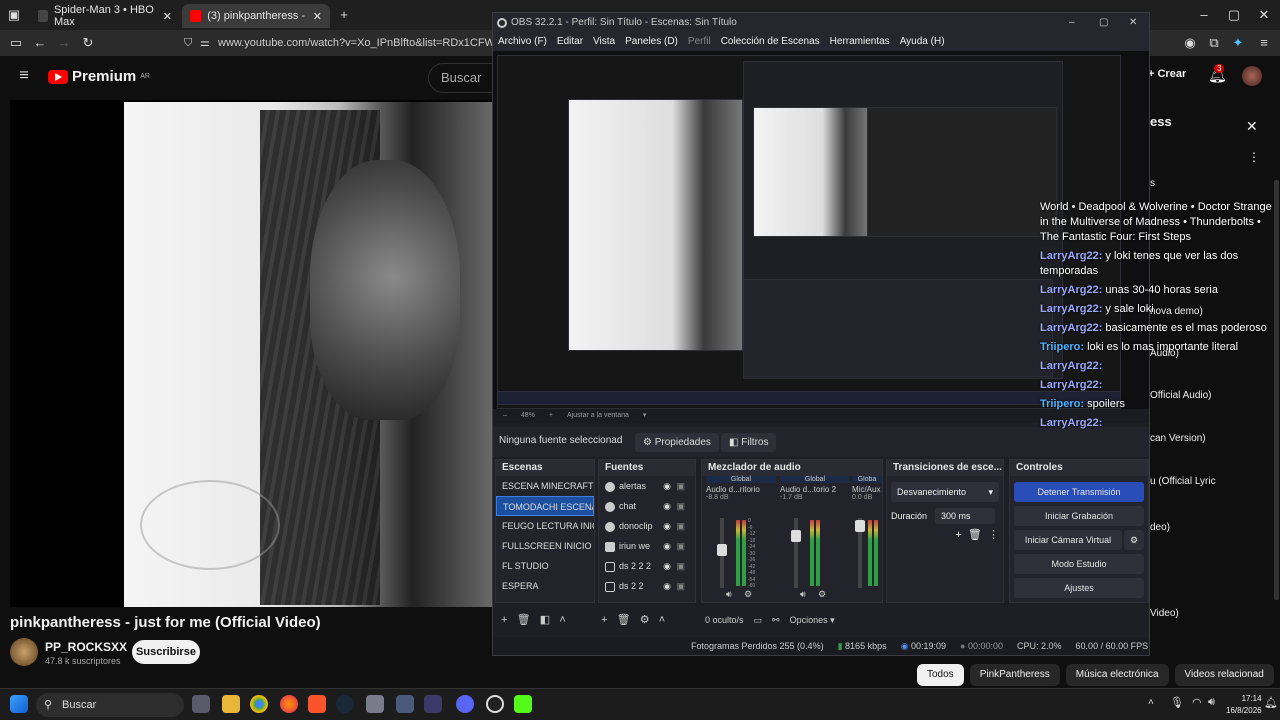 The width and height of the screenshot is (1280, 720). Describe the element at coordinates (505, 416) in the screenshot. I see `zoom-out-icon: –` at that location.